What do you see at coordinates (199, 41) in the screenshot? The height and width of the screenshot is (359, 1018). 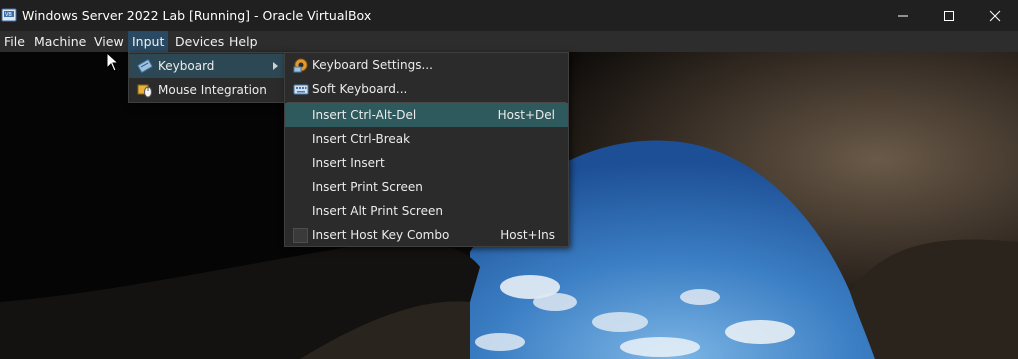 I see `menu-devices: Devices` at bounding box center [199, 41].